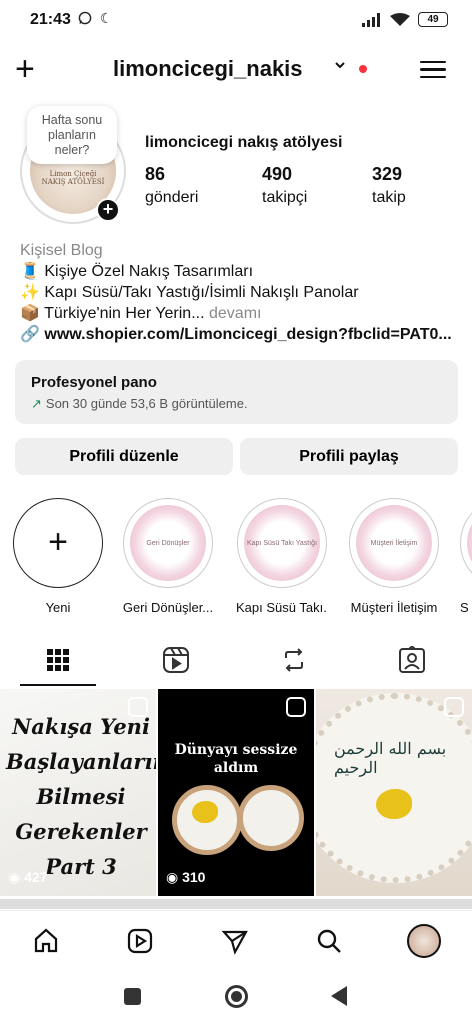  Describe the element at coordinates (464, 607) in the screenshot. I see `highlight-label: S` at that location.